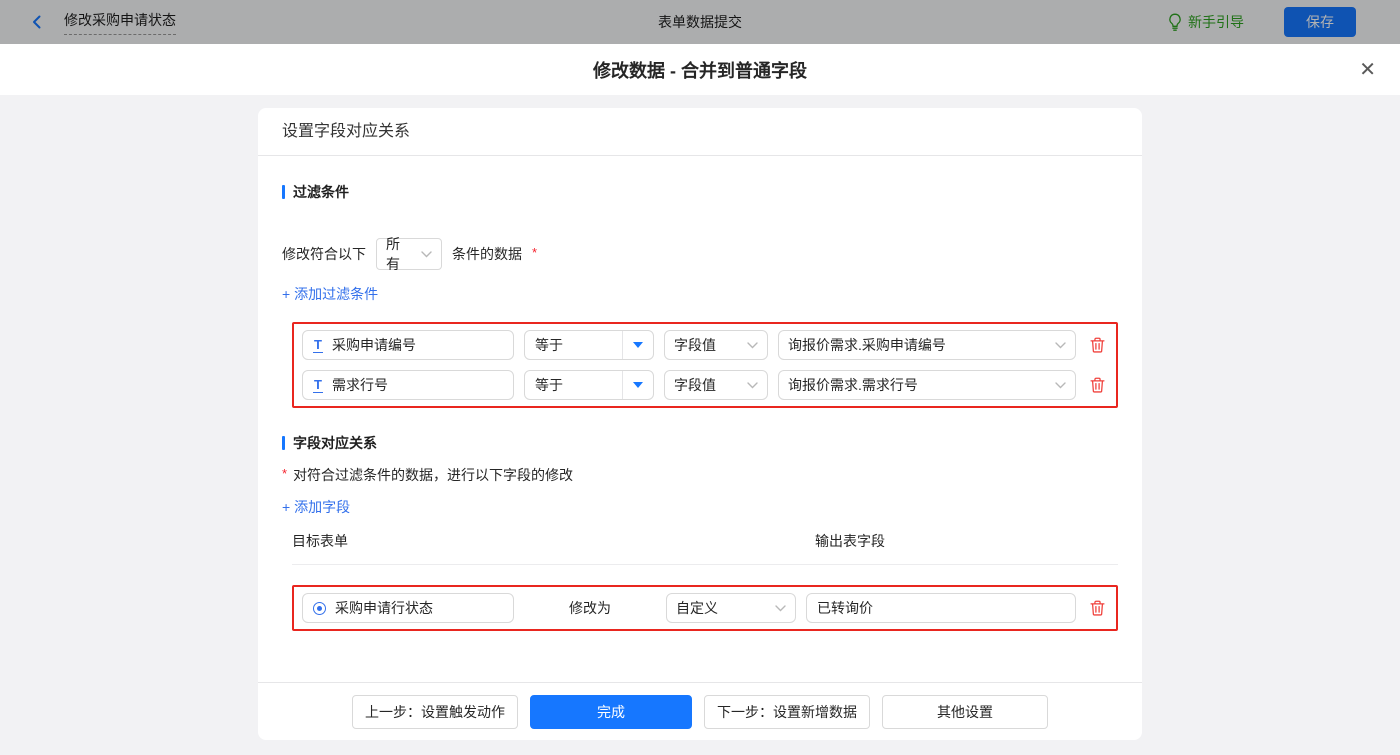 The image size is (1400, 755). Describe the element at coordinates (428, 474) in the screenshot. I see `mapping-hint: * 对符合过滤条件的数据，进行以下字段的修改` at that location.